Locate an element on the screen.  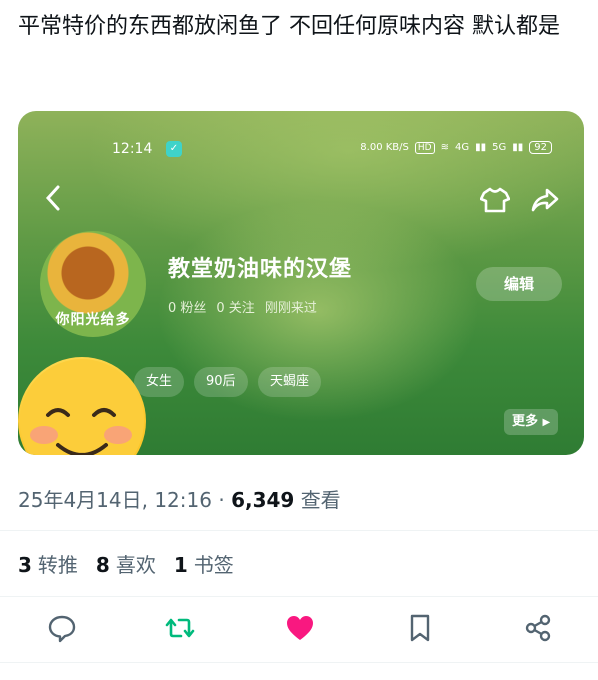
network-4g: 4G is located at coordinates (462, 147).